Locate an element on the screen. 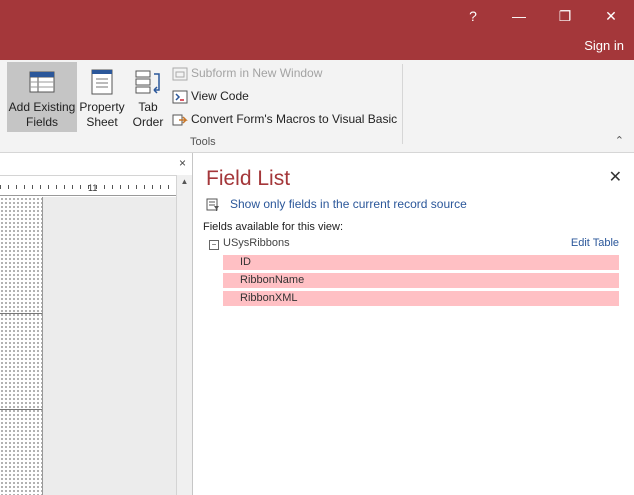 The height and width of the screenshot is (495, 634). view-code-icon is located at coordinates (180, 97).